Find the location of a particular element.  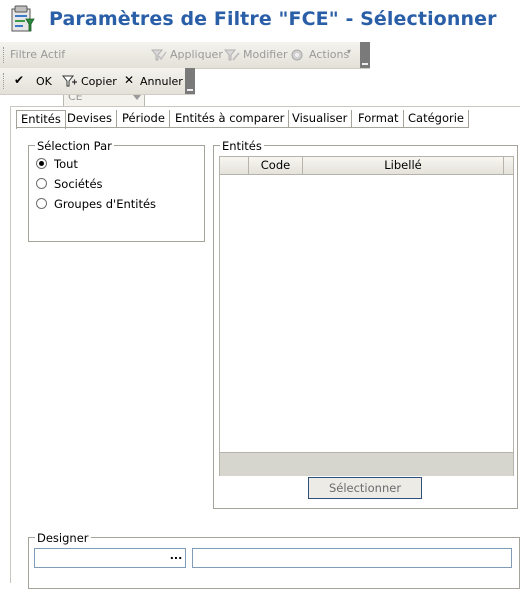

dropdown-arrow-icon: ▾ is located at coordinates (349, 51).